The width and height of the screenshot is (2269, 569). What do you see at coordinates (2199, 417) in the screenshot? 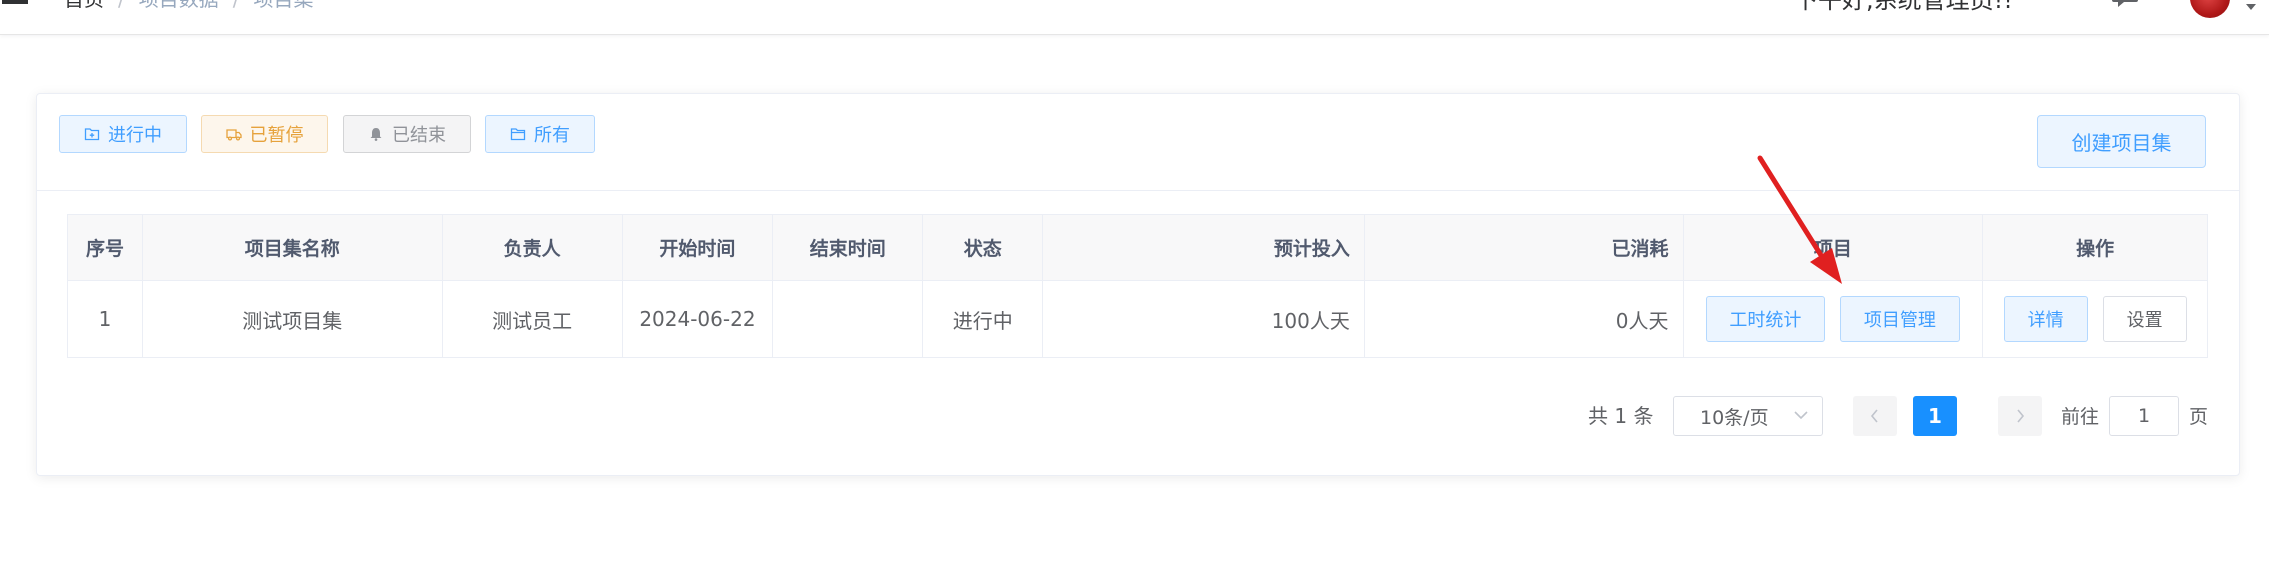
I see `page-suffix-label: 页` at bounding box center [2199, 417].